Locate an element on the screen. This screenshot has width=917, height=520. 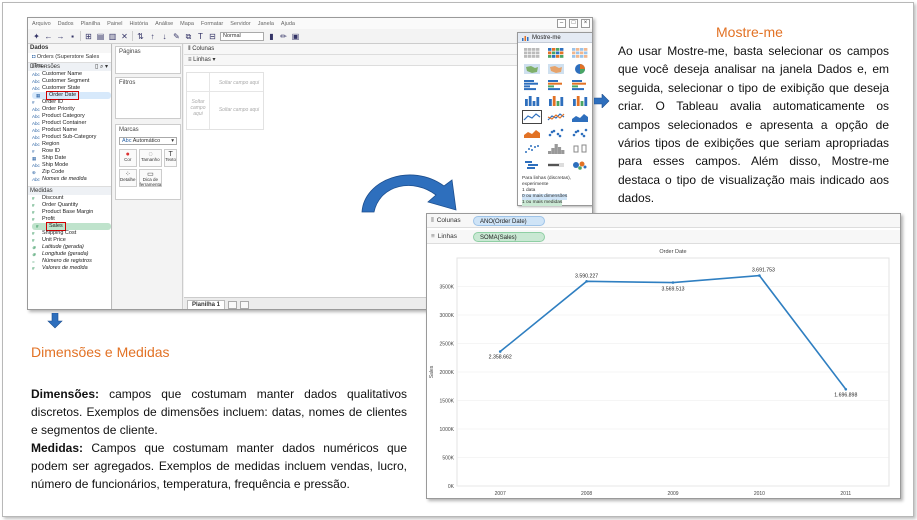
sort-desc-icon: ↓ is located at coordinates (164, 36).